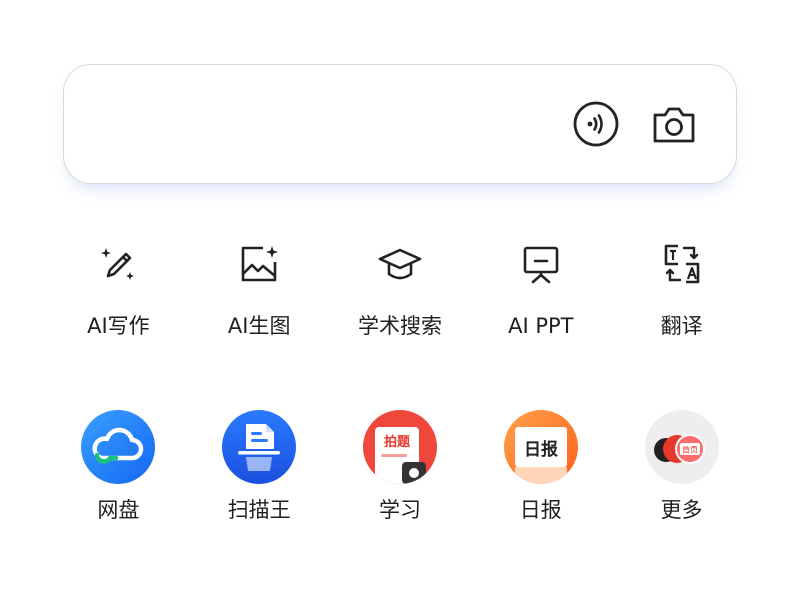 The width and height of the screenshot is (800, 600). I want to click on voice-search-button, so click(596, 124).